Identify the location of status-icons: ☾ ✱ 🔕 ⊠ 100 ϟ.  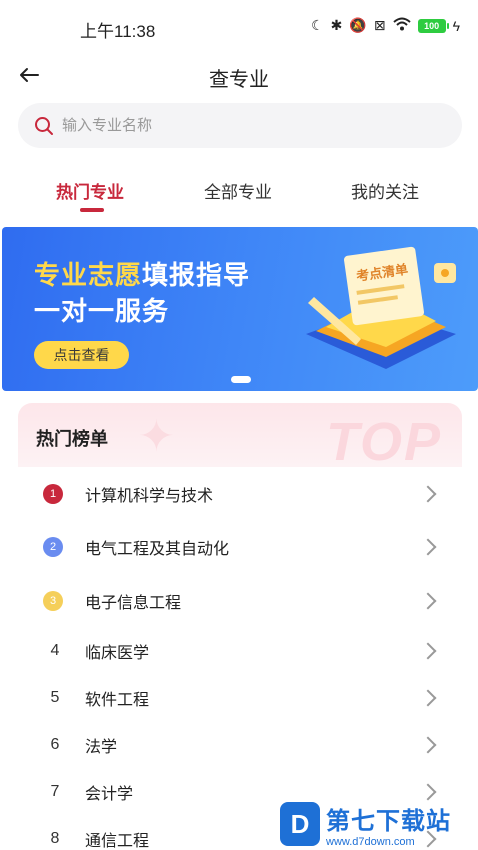
(385, 25).